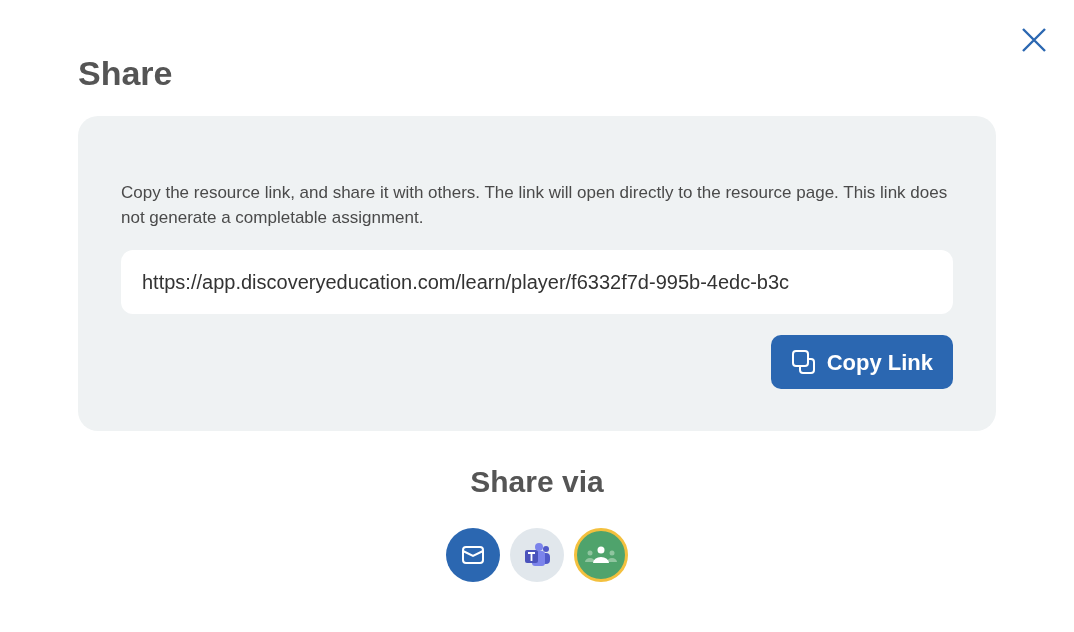  I want to click on people-icon, so click(601, 555).